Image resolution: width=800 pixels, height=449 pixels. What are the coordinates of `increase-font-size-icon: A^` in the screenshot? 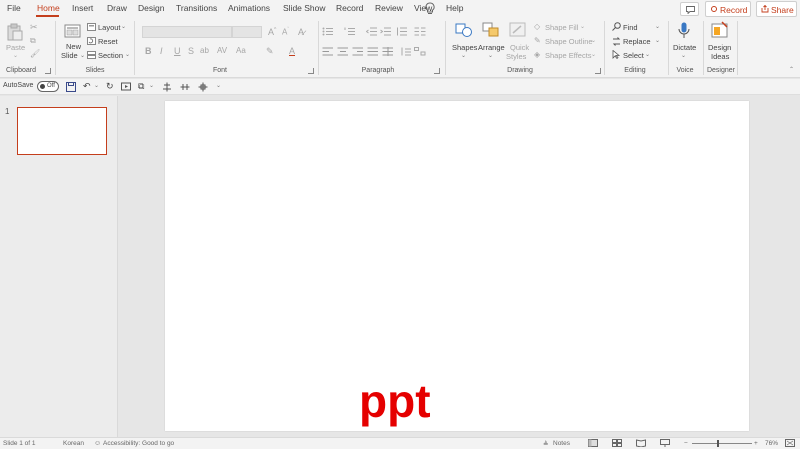 It's located at (272, 32).